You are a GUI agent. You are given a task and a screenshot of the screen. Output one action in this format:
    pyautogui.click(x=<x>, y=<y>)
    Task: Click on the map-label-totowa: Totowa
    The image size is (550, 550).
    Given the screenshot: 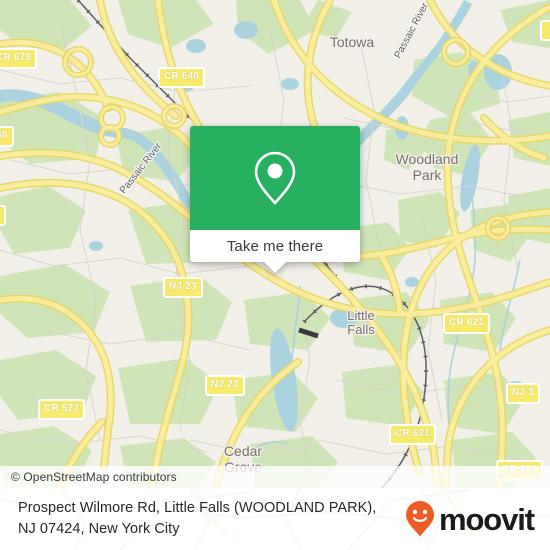 What is the action you would take?
    pyautogui.click(x=352, y=42)
    